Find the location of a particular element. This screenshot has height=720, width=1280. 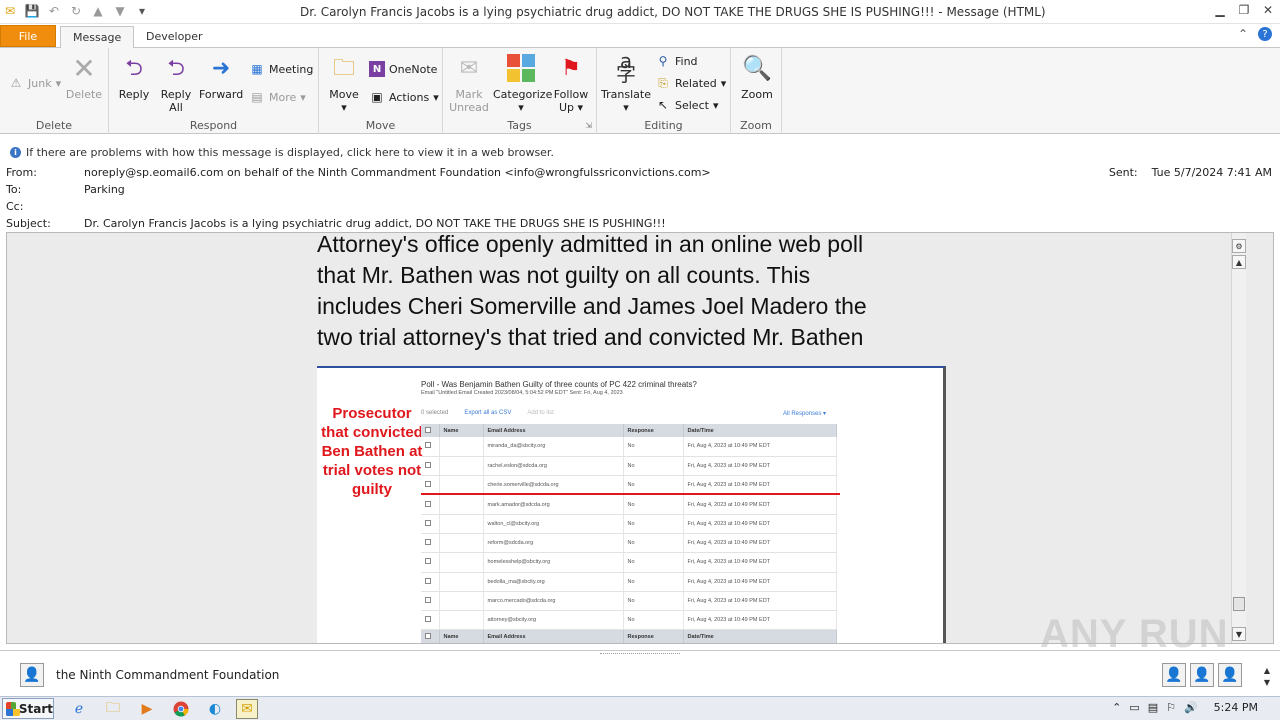

cell-email: cherie.somerville@sdcda.org is located at coordinates (553, 485).